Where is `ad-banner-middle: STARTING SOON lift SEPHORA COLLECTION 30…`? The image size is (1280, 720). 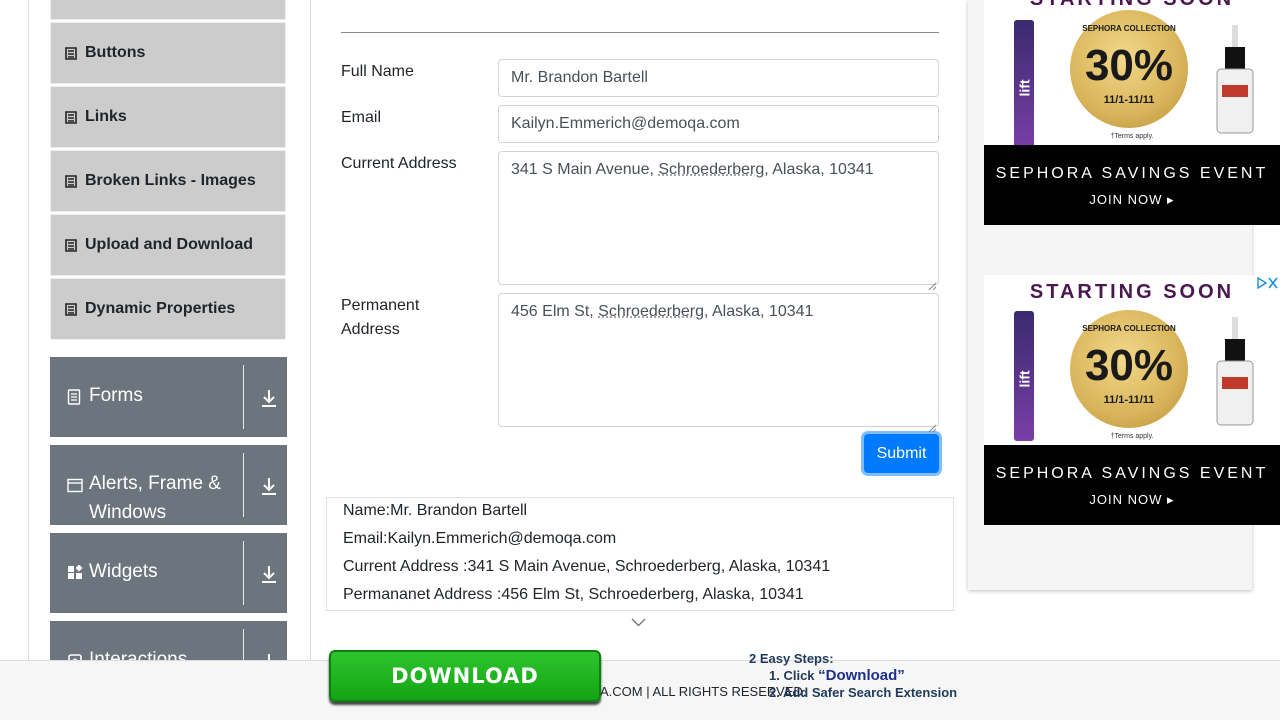
ad-banner-middle: STARTING SOON lift SEPHORA COLLECTION 30… is located at coordinates (1132, 400).